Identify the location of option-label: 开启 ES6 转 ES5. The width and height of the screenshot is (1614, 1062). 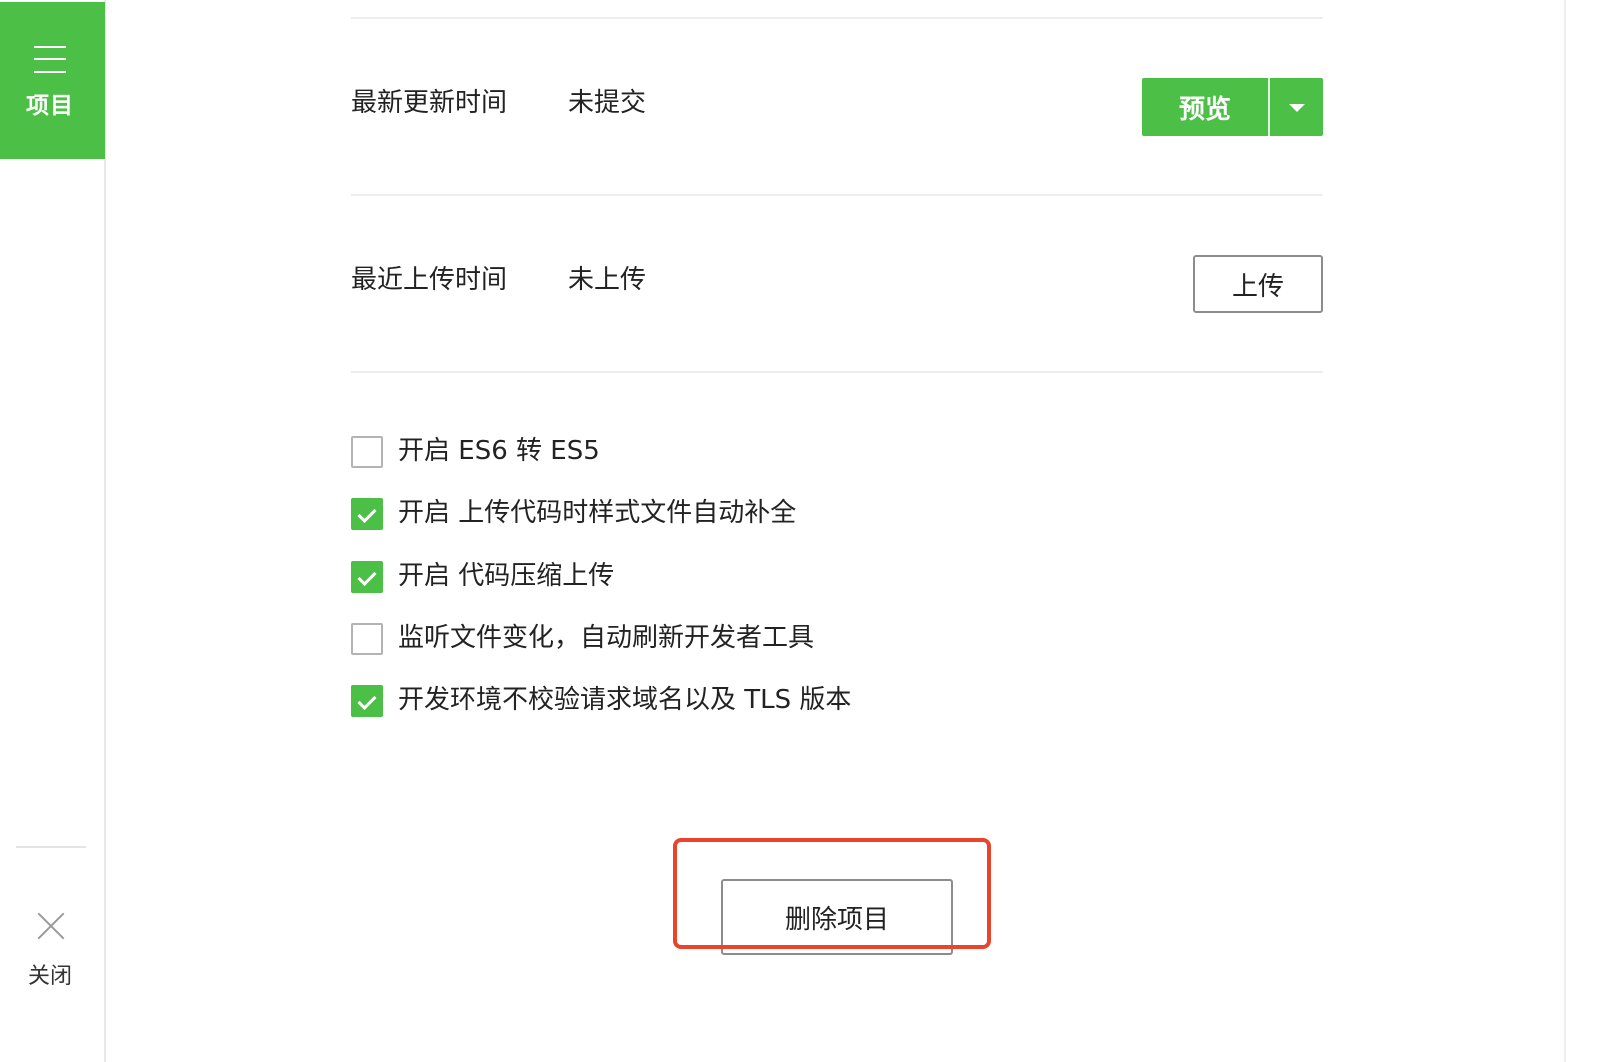
(499, 451).